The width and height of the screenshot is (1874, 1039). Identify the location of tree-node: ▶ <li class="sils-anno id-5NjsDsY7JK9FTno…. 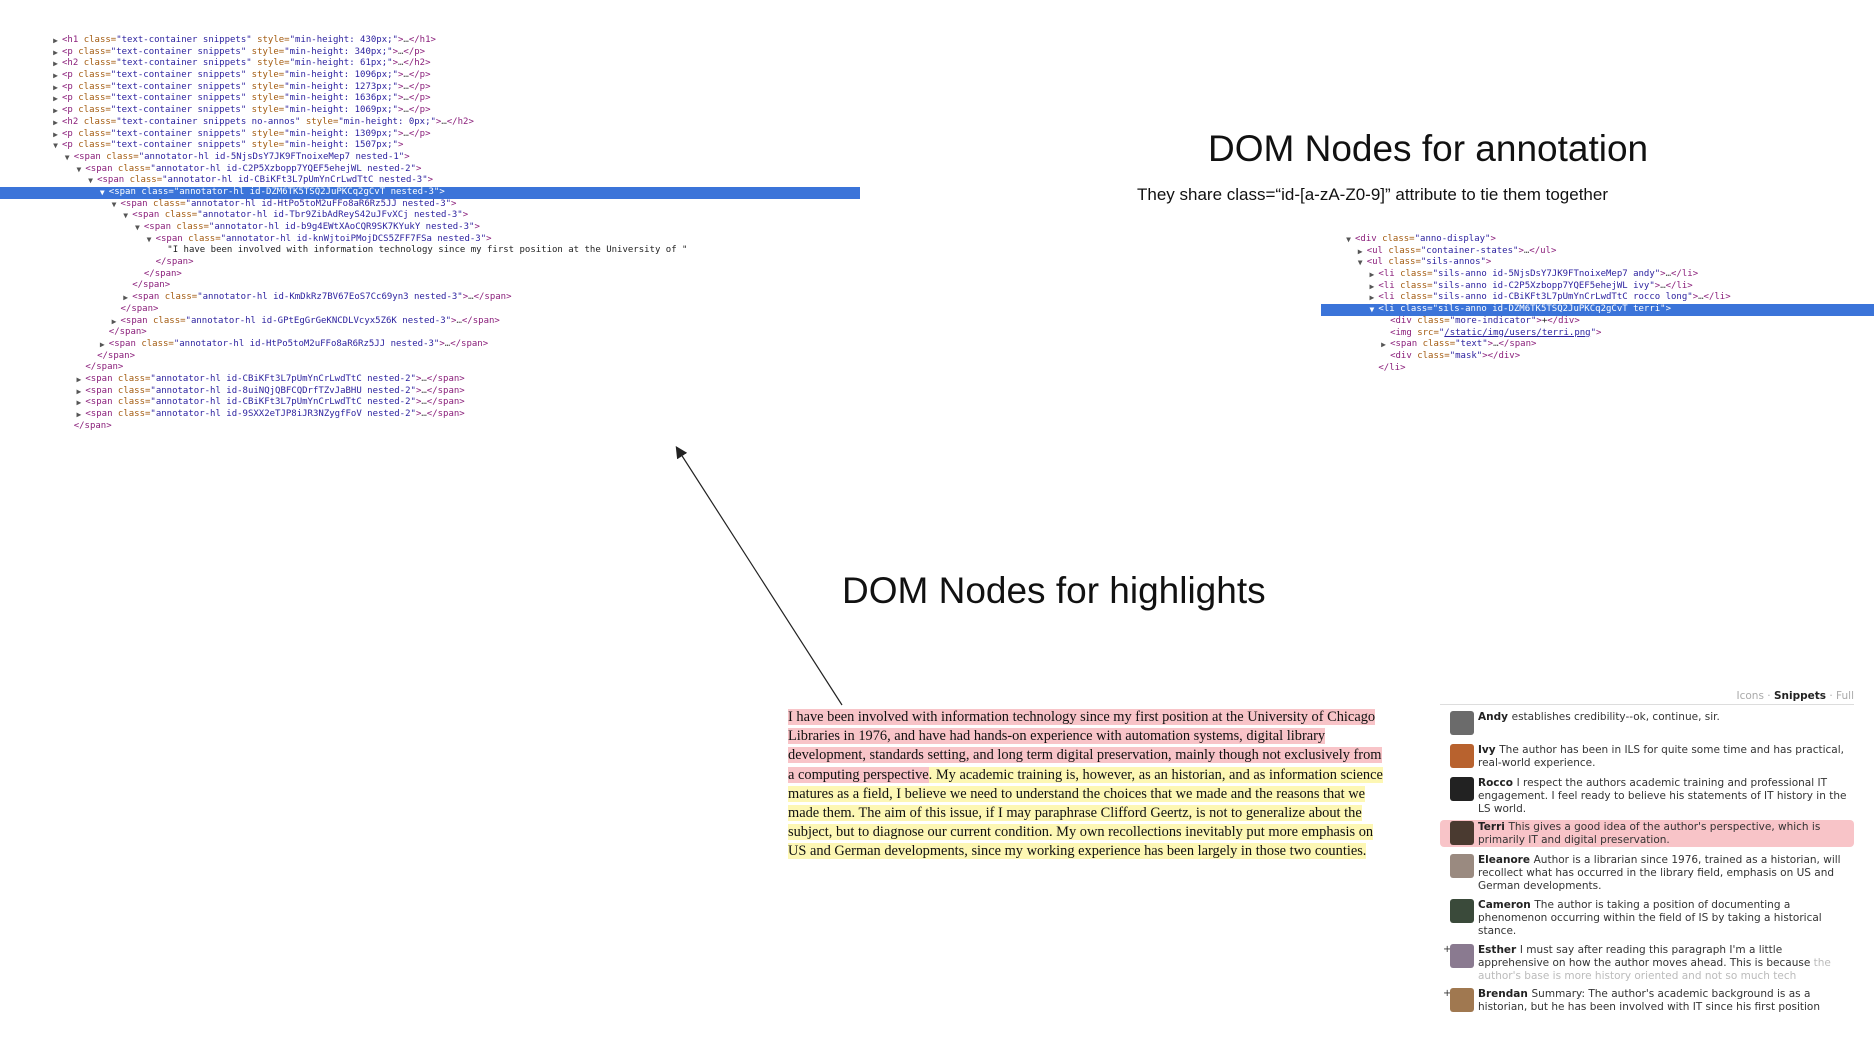
(1597, 275).